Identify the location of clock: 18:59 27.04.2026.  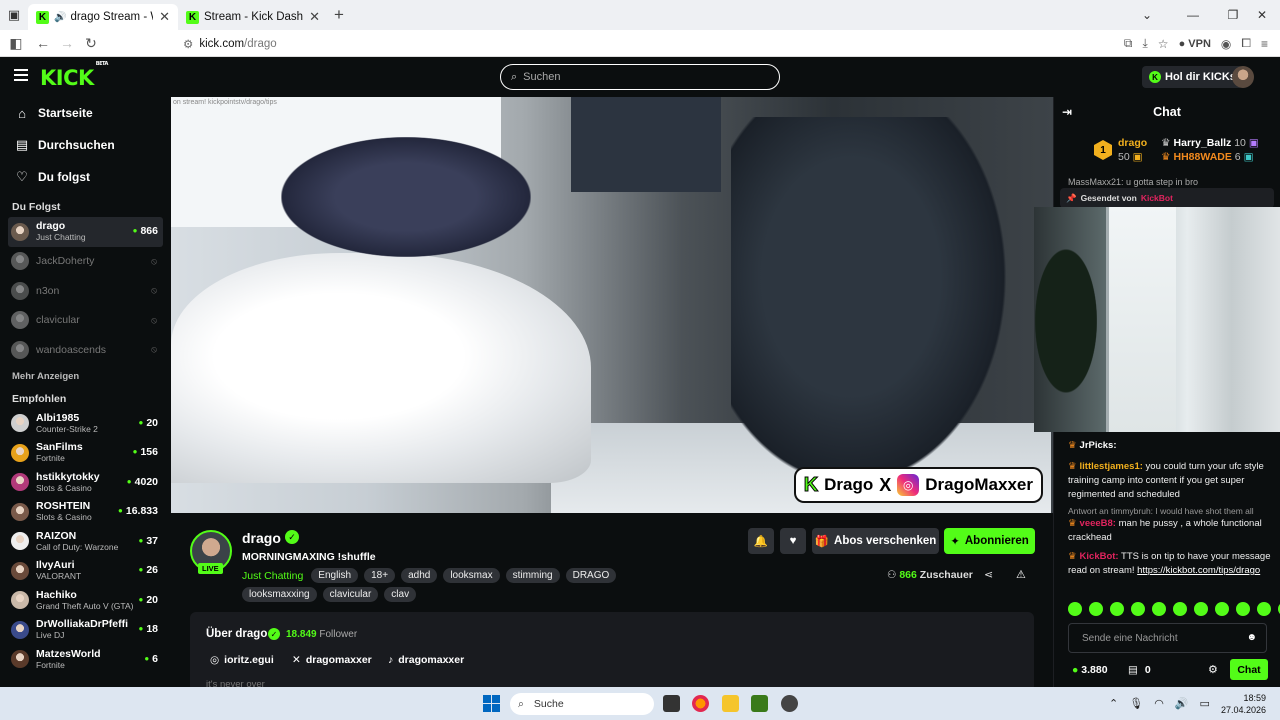
(1243, 704).